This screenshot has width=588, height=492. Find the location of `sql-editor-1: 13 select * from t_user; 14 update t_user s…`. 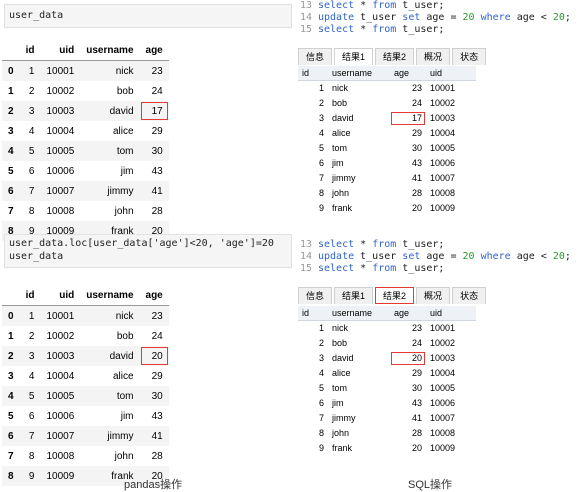

sql-editor-1: 13 select * from t_user; 14 update t_user s… is located at coordinates (443, 18).